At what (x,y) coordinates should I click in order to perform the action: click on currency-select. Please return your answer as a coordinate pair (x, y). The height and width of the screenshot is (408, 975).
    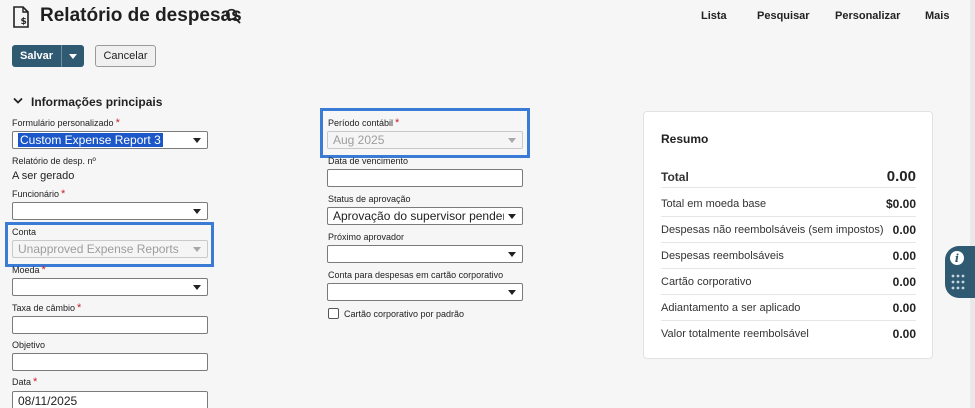
    Looking at the image, I should click on (110, 287).